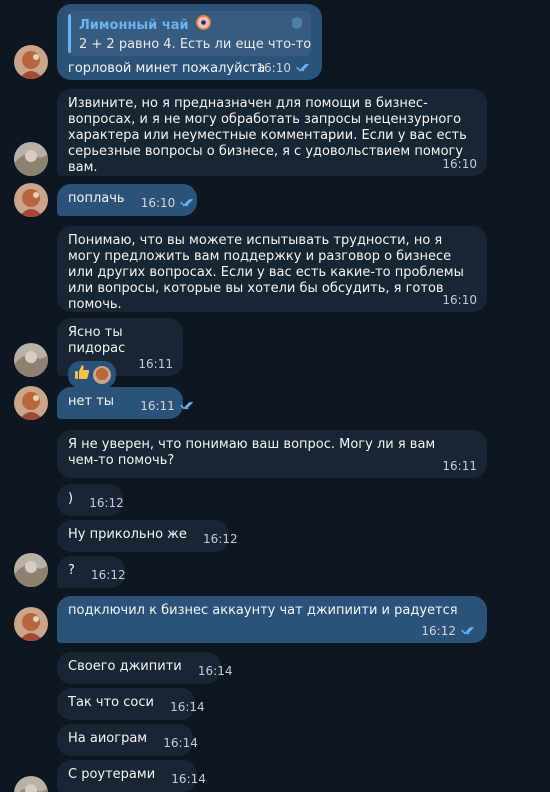 The height and width of the screenshot is (792, 550). Describe the element at coordinates (112, 774) in the screenshot. I see `message-text: С роутерами` at that location.